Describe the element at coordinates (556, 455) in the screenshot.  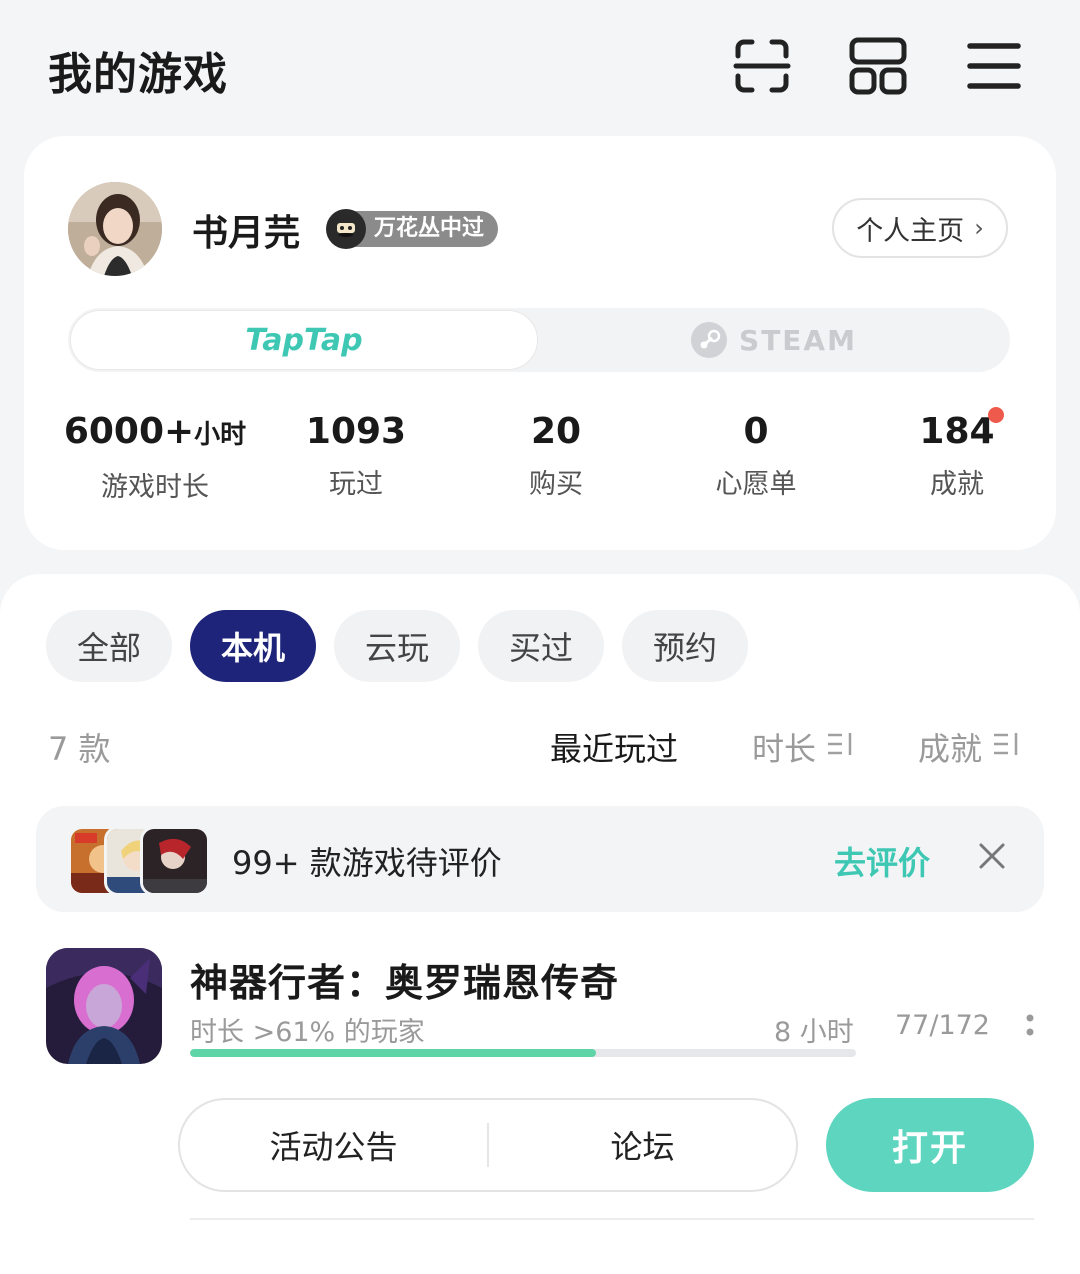
I see `stat-purchased: 20 购买` at that location.